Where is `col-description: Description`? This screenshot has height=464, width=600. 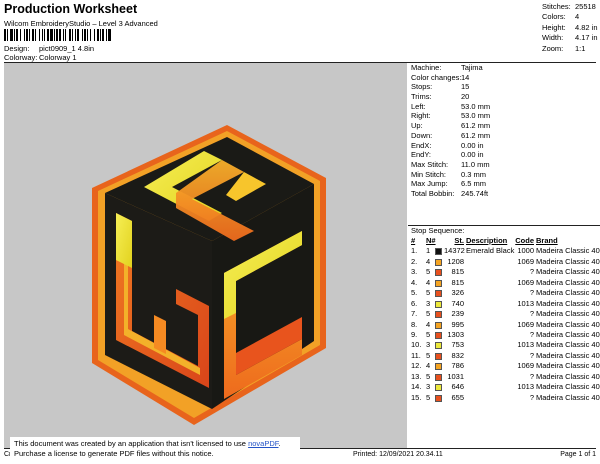
col-description: Description is located at coordinates (487, 240).